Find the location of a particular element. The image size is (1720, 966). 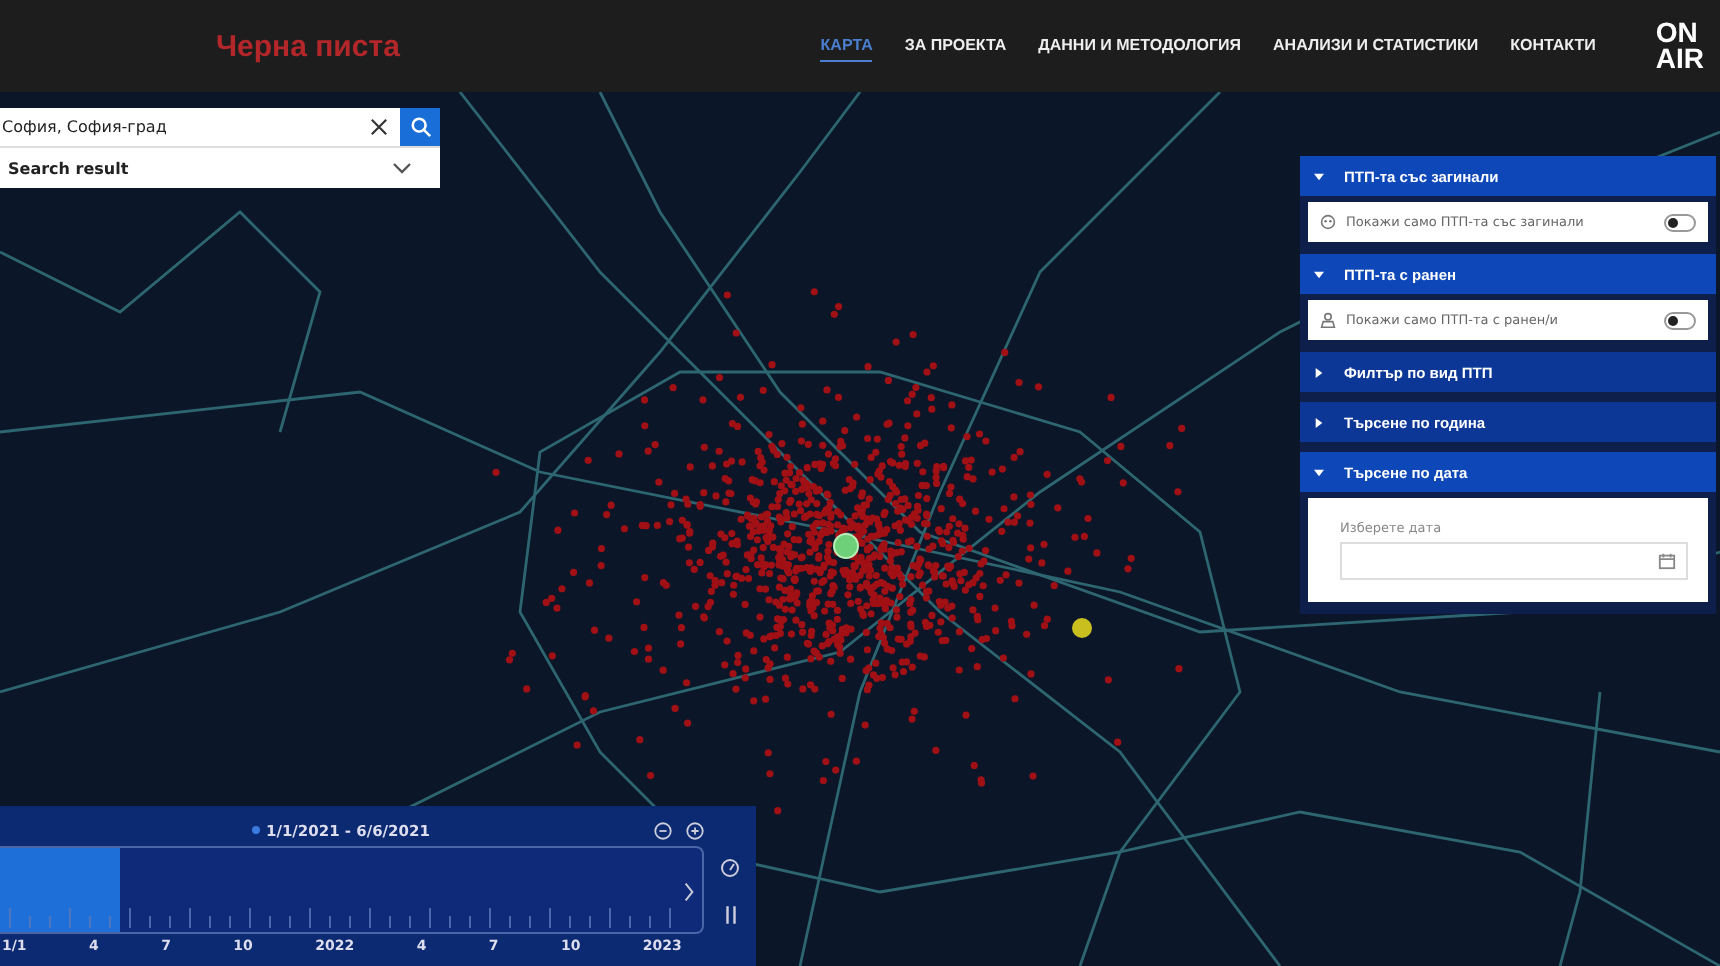

timeline-track is located at coordinates (352, 890).